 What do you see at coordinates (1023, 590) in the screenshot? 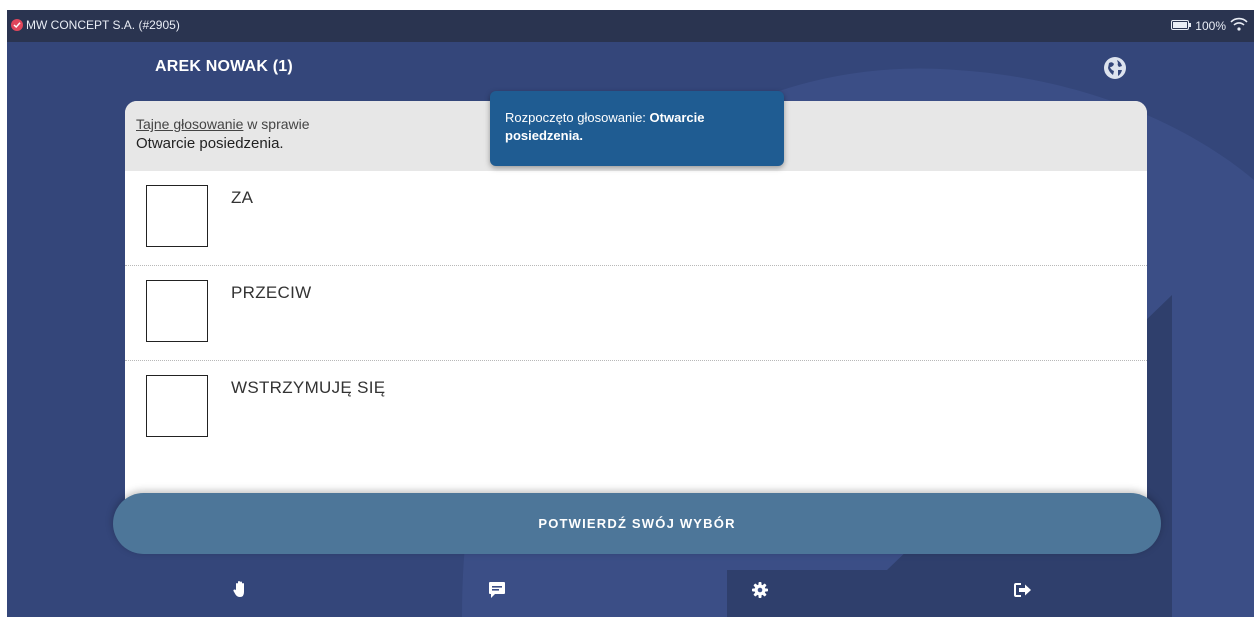
I see `logout-icon` at bounding box center [1023, 590].